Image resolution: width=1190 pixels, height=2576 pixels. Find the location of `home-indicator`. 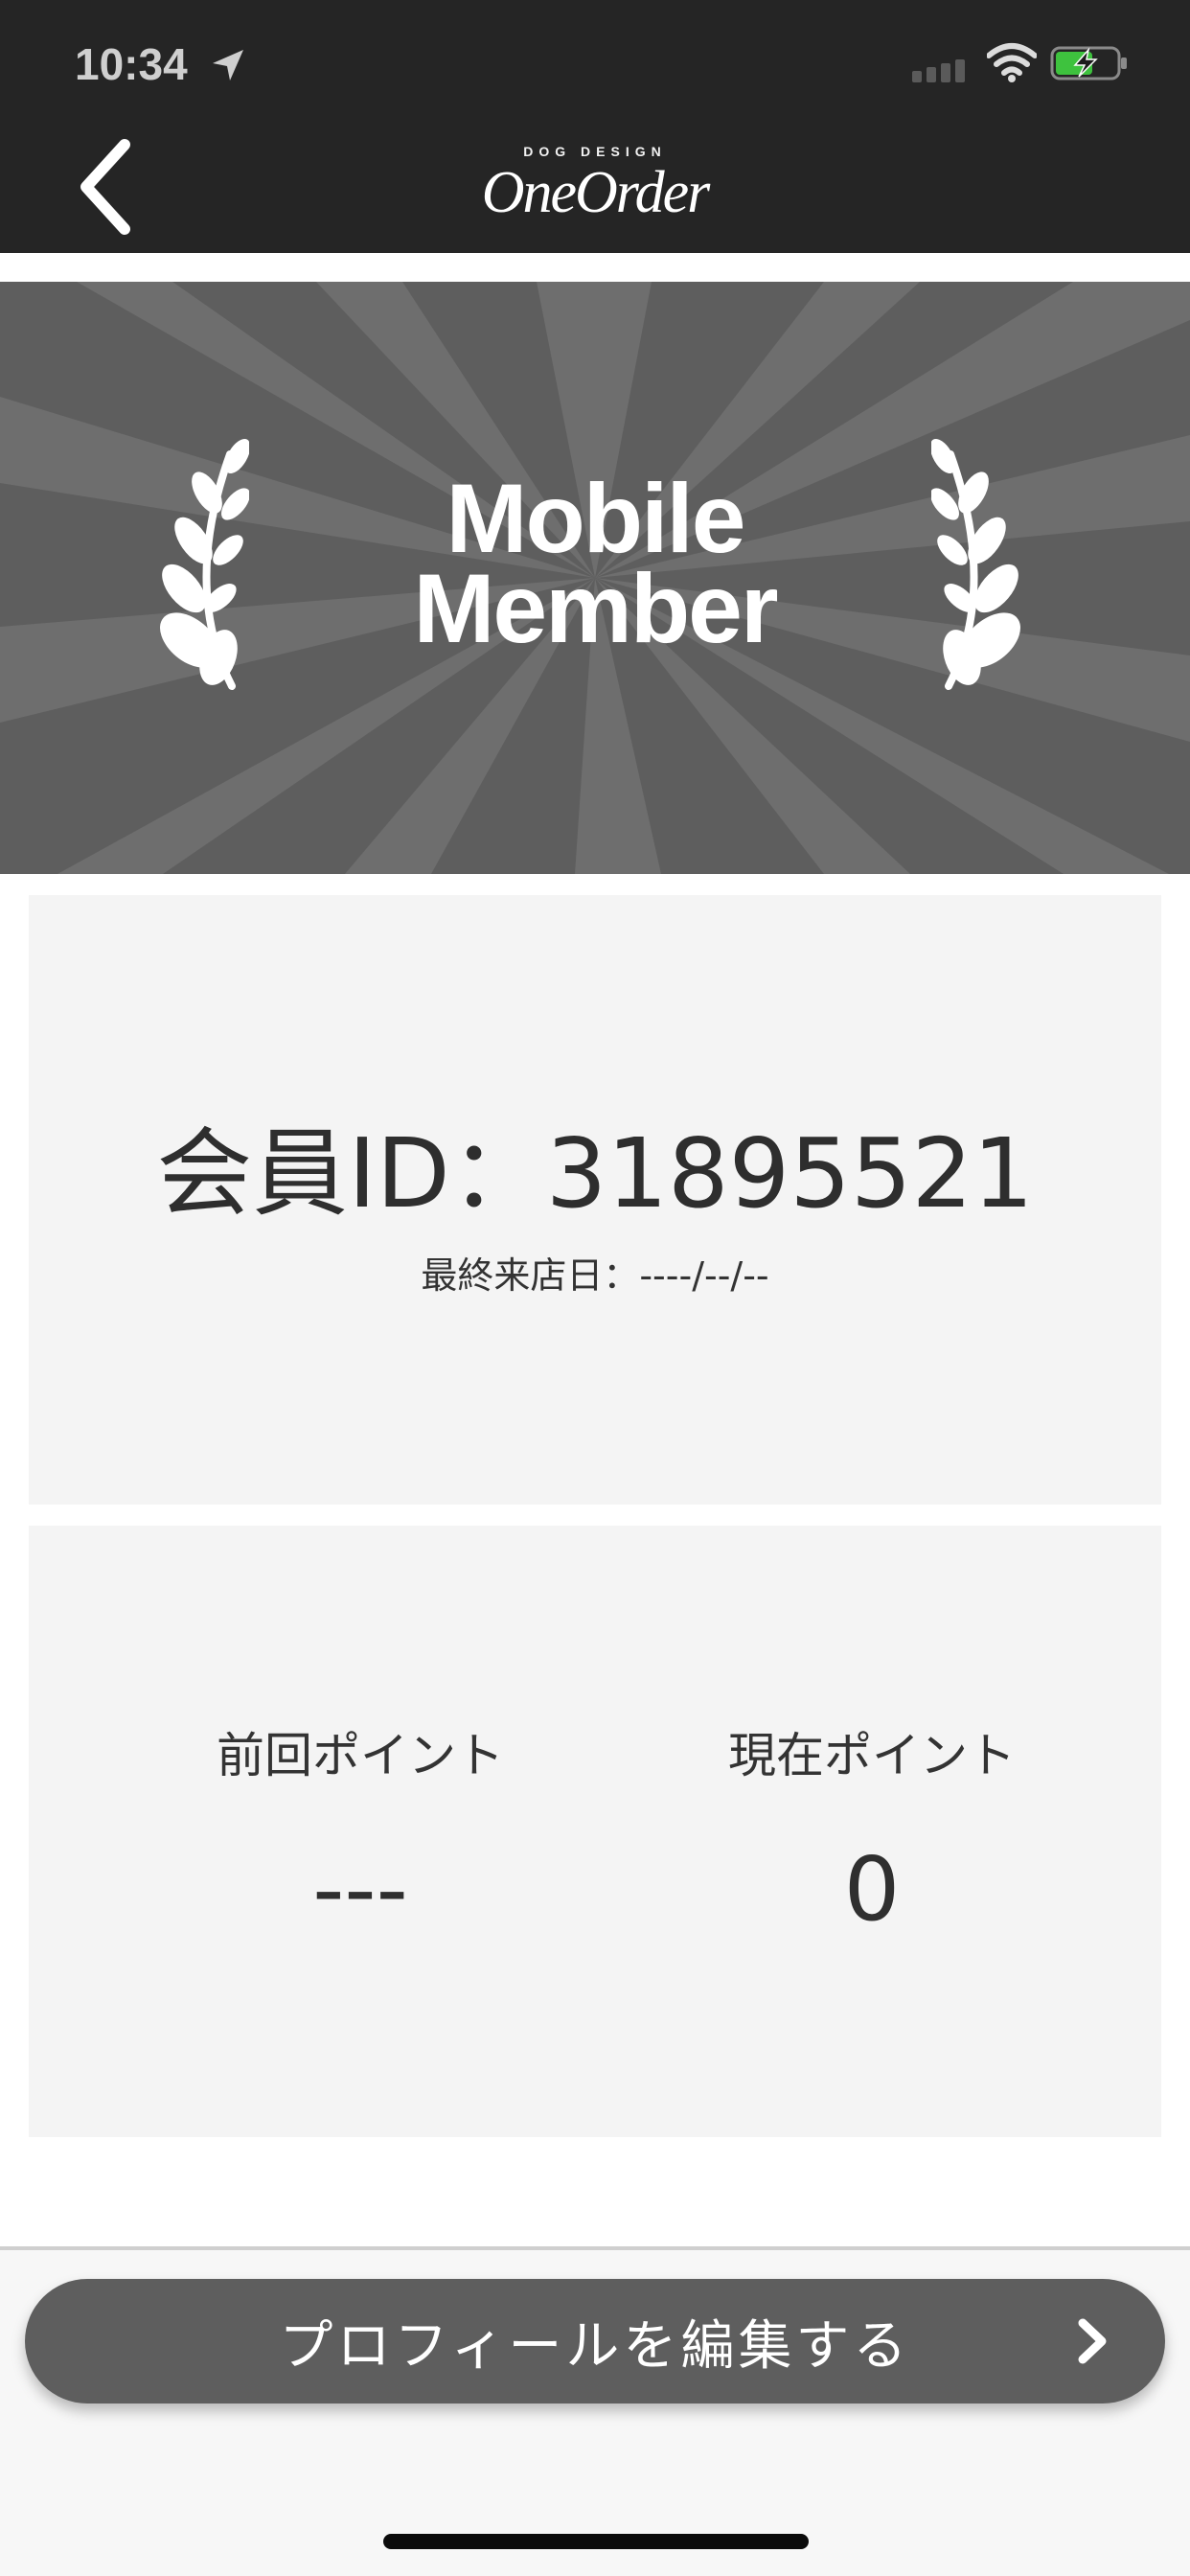

home-indicator is located at coordinates (596, 2541).